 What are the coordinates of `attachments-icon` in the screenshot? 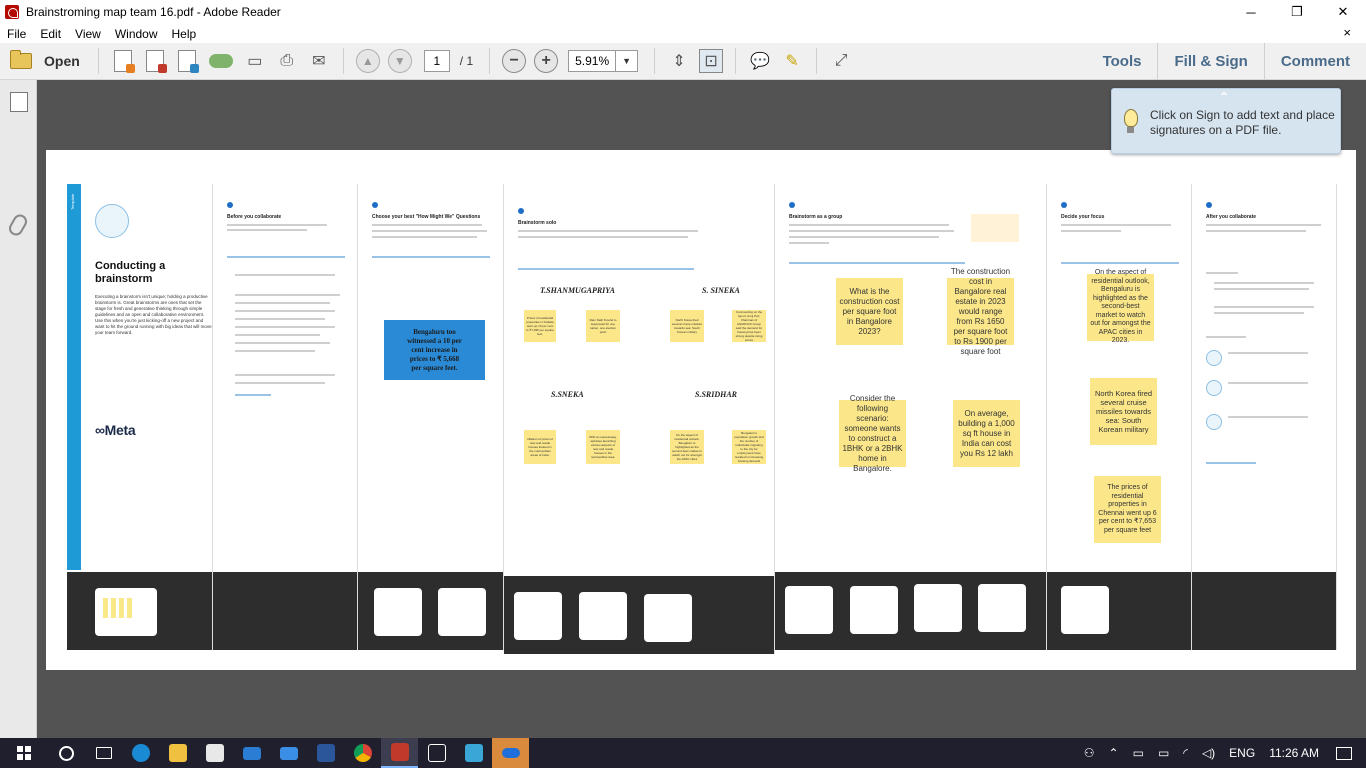 It's located at (18, 225).